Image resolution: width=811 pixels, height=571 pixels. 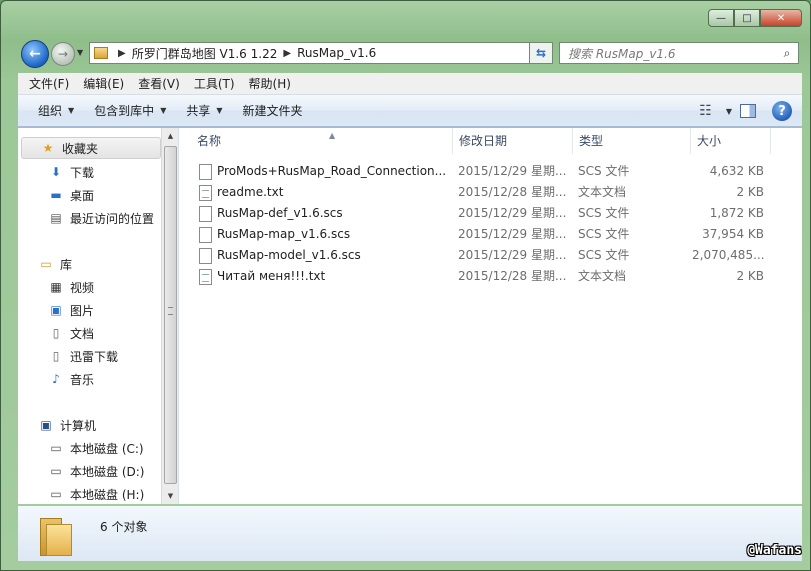 I want to click on file-name: RusMap-map_v1.6.scs, so click(x=284, y=234).